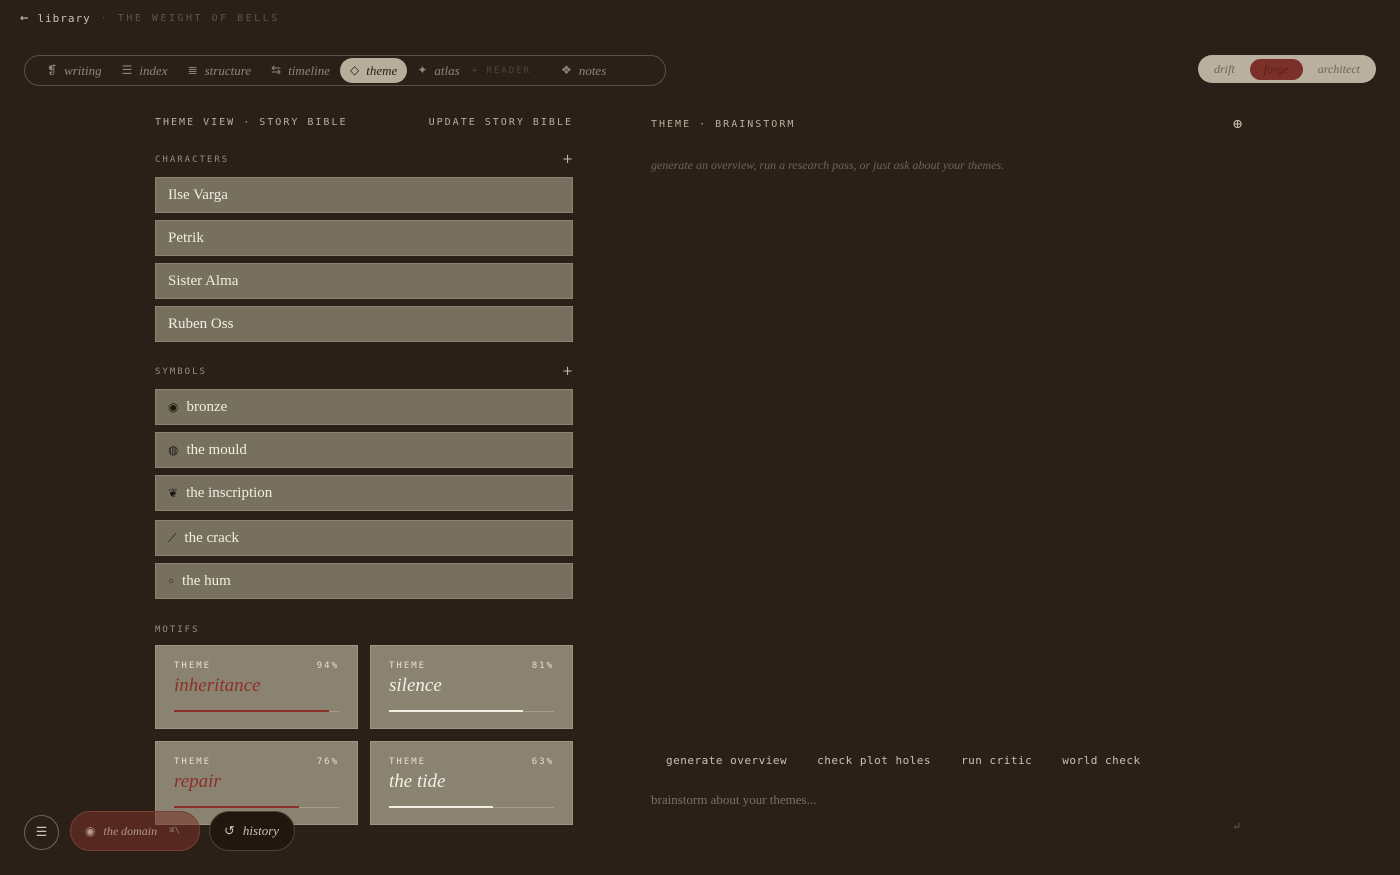 The width and height of the screenshot is (1400, 875). I want to click on symbol-card: ⟋ the crack, so click(364, 538).